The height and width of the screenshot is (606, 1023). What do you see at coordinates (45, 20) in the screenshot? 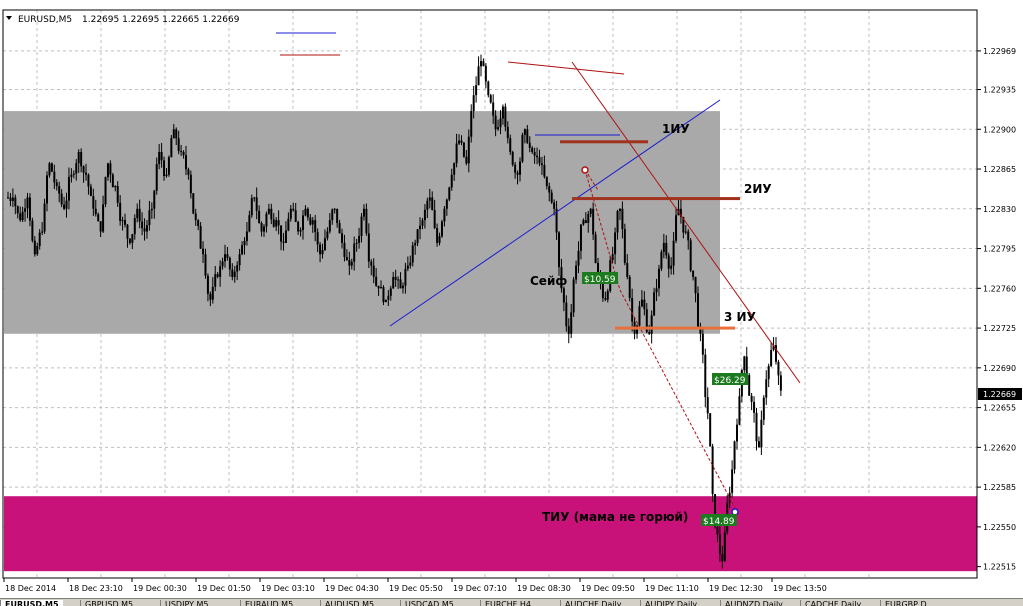
I see `symbol-header: EURUSD,M5` at bounding box center [45, 20].